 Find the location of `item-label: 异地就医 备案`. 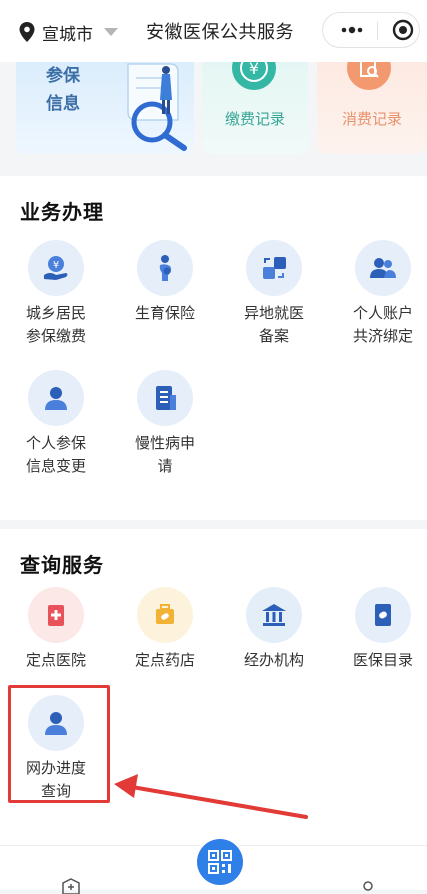

item-label: 异地就医 备案 is located at coordinates (273, 324).